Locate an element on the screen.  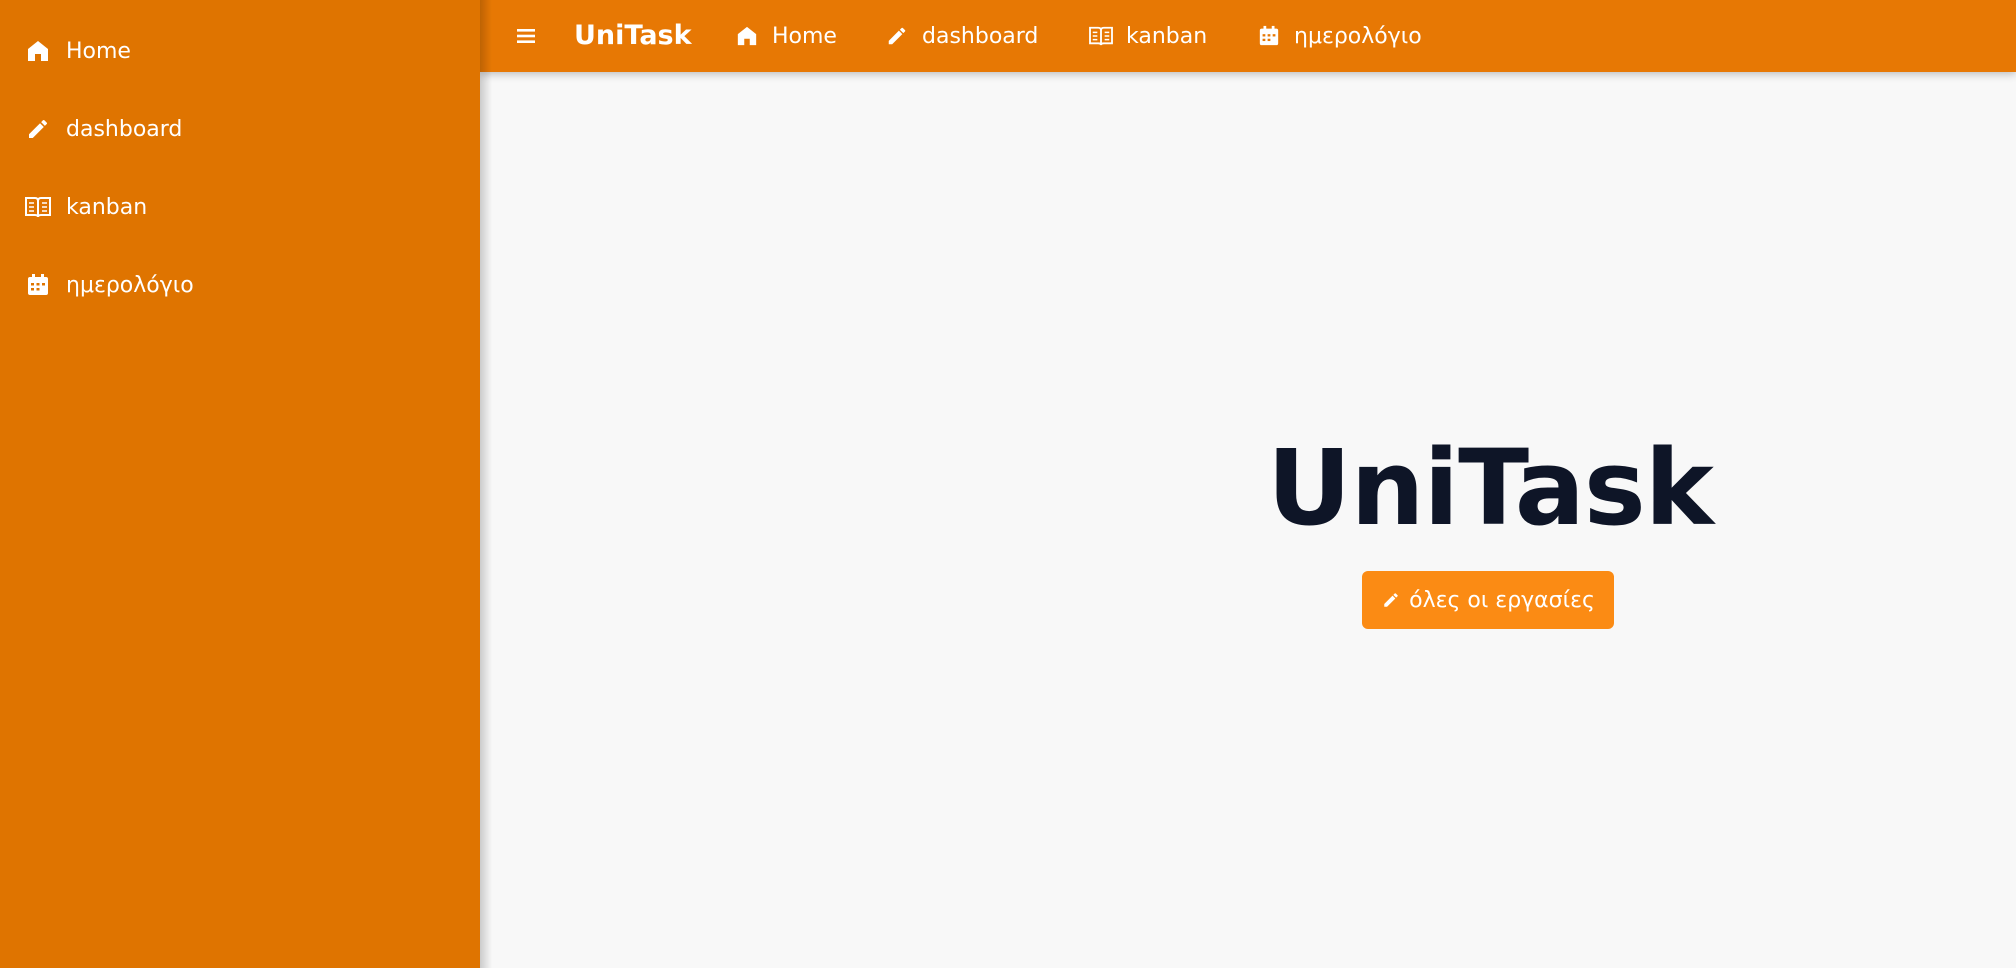
nav-item-label: ημερολόγιο is located at coordinates (1358, 36).